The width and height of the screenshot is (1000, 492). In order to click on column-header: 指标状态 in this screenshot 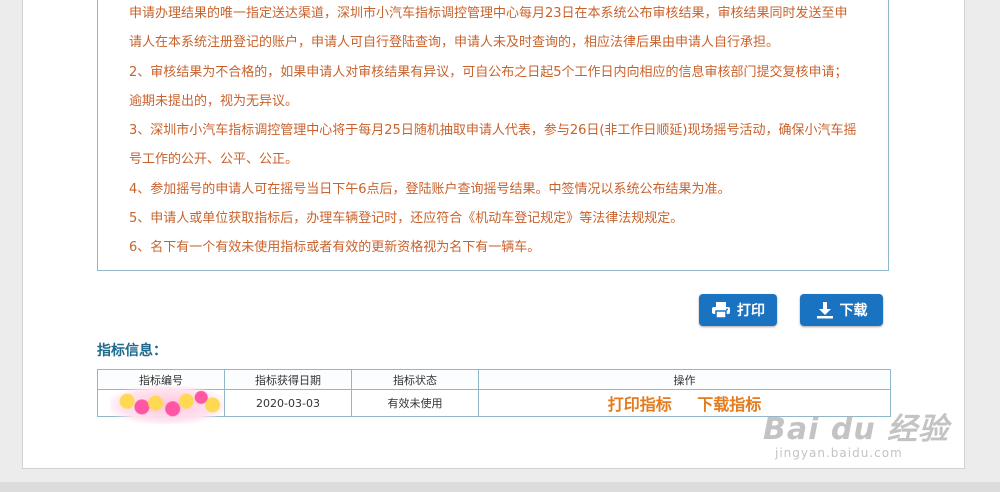, I will do `click(415, 379)`.